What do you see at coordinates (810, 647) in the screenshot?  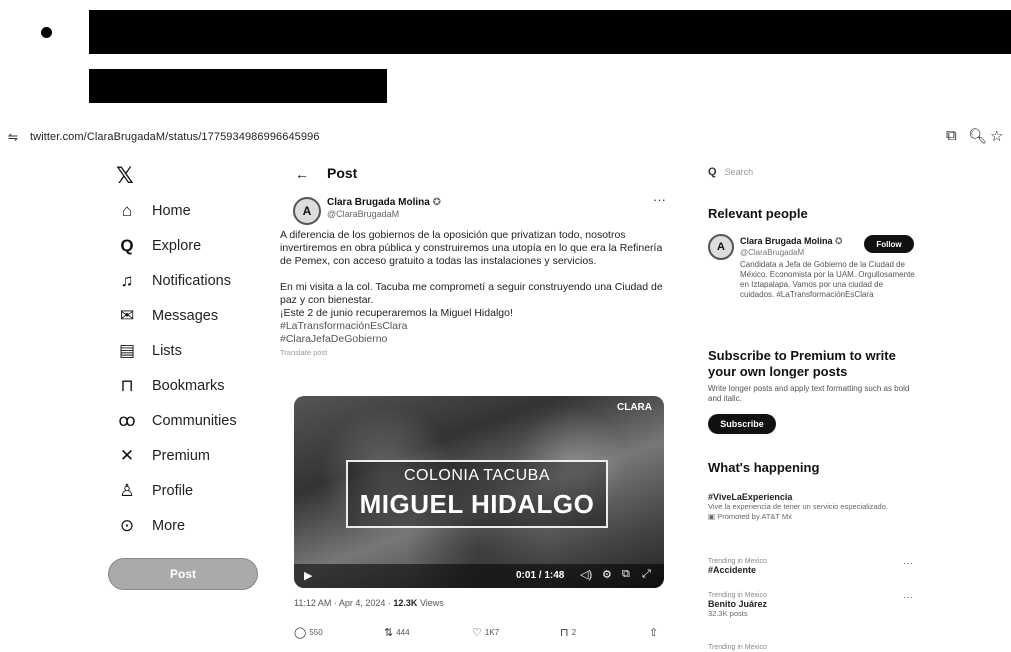 I see `trend-item: Trending in Mexico` at bounding box center [810, 647].